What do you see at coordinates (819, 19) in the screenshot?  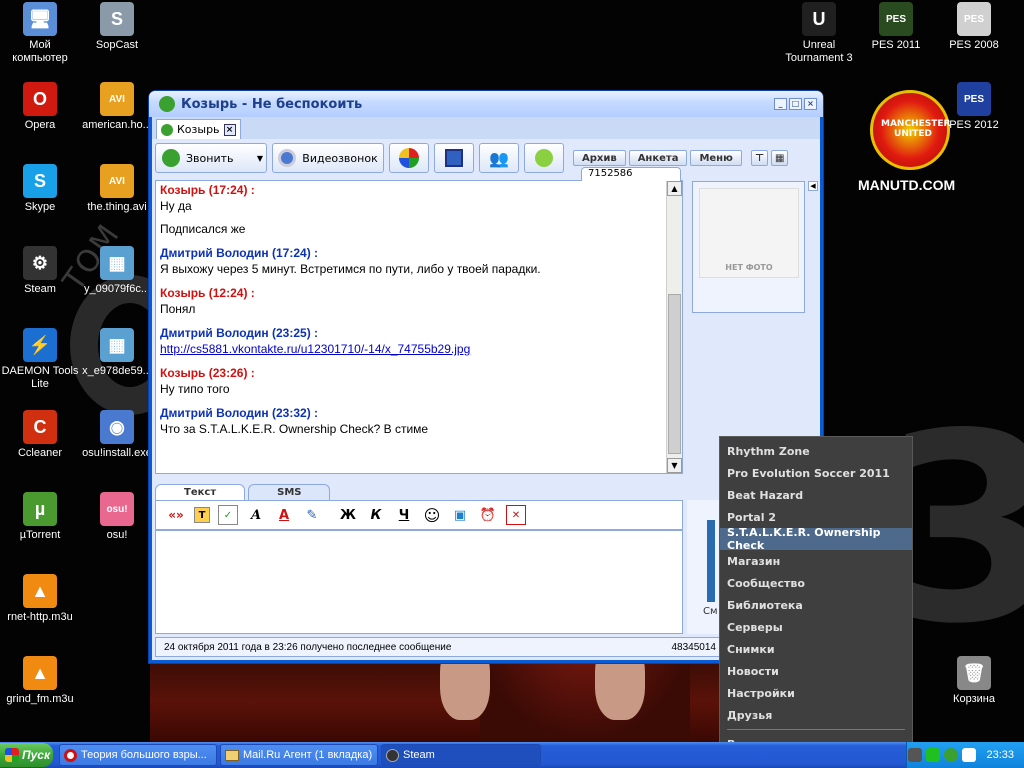 I see `desktop-icon-image: U` at bounding box center [819, 19].